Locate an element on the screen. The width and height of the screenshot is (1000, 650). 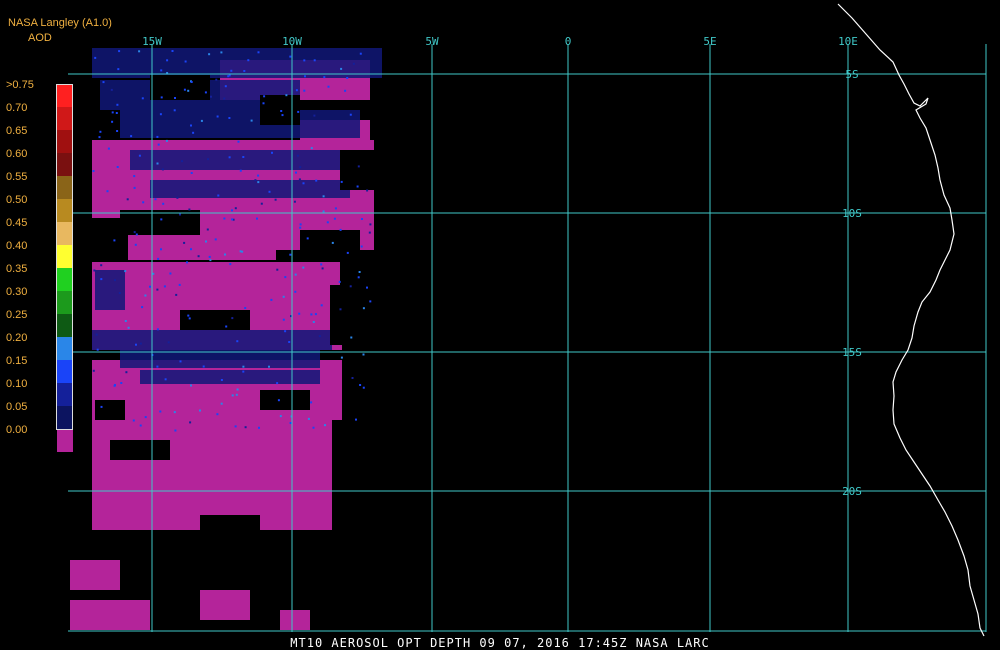
legend-frame is located at coordinates (64, 257).